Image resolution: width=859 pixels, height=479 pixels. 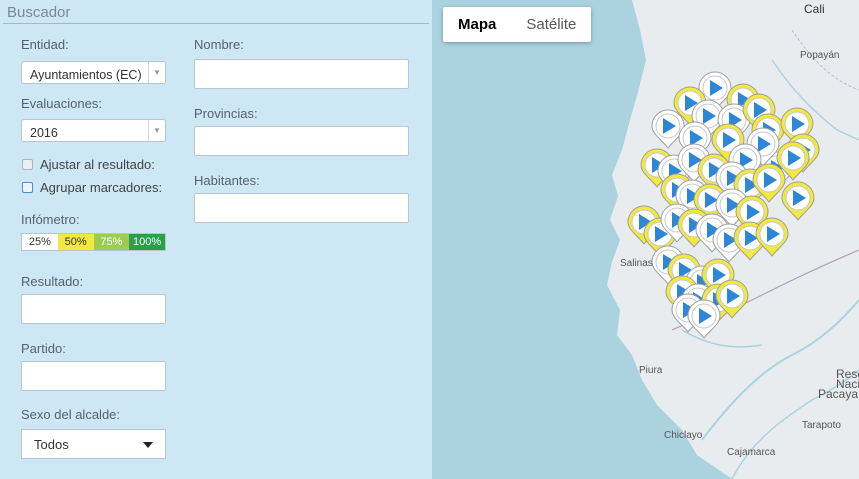 What do you see at coordinates (27, 164) in the screenshot?
I see `ajustar-checkbox` at bounding box center [27, 164].